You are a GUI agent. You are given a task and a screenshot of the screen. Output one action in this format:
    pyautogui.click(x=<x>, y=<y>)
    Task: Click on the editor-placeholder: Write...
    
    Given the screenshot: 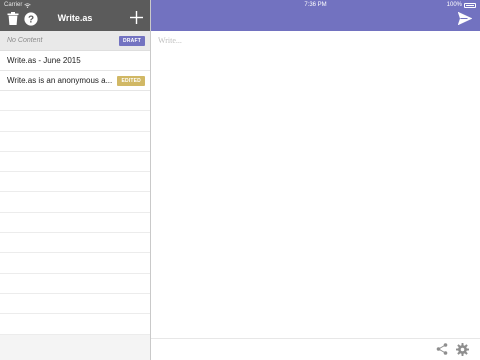 What is the action you would take?
    pyautogui.click(x=170, y=40)
    